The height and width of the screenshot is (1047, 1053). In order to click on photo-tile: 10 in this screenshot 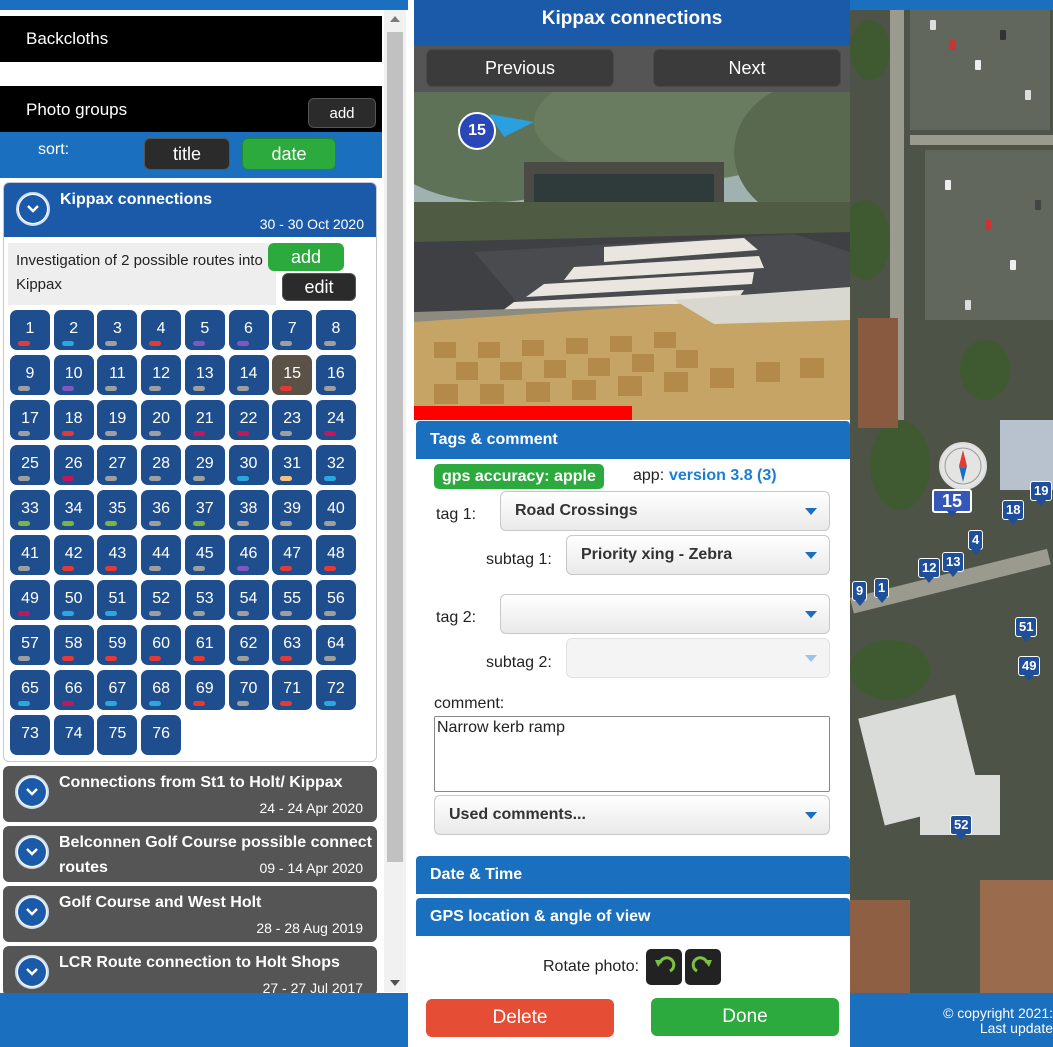, I will do `click(73, 375)`.